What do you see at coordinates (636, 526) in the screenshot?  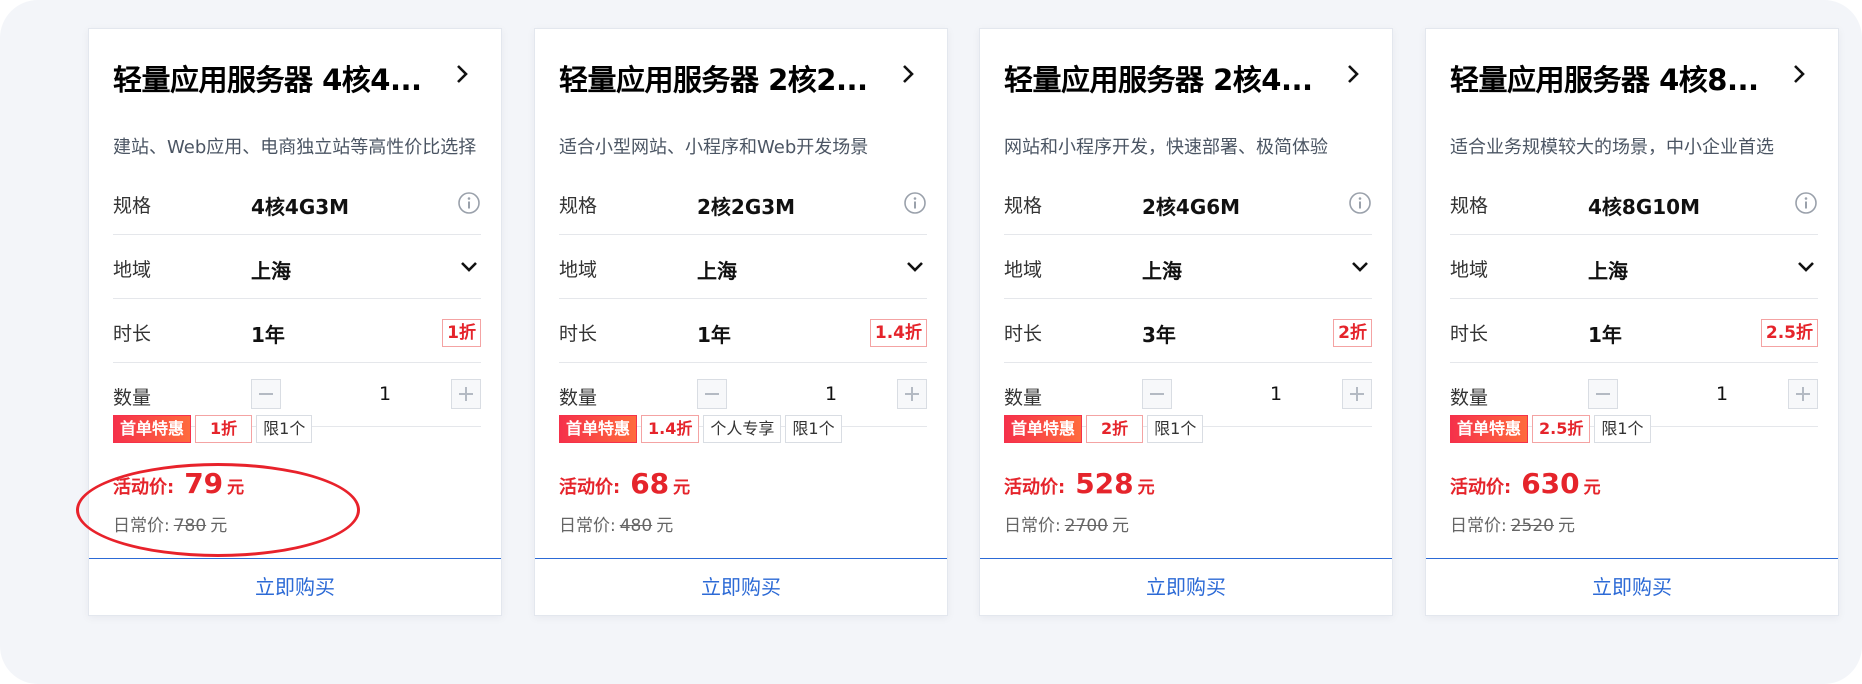 I see `regular-price-value: 480` at bounding box center [636, 526].